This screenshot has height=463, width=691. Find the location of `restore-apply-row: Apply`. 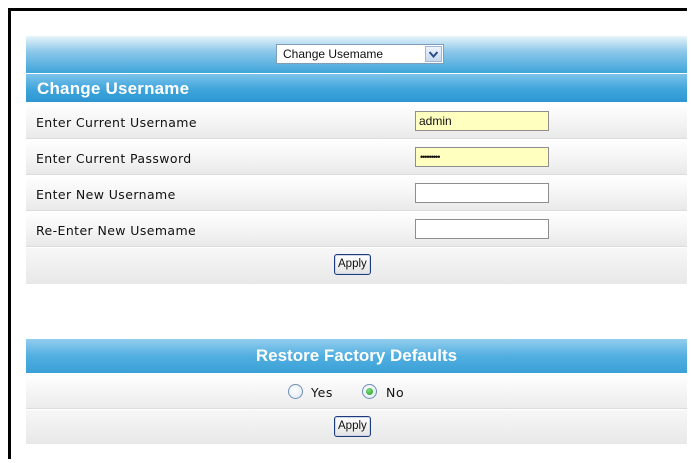

restore-apply-row: Apply is located at coordinates (356, 427).